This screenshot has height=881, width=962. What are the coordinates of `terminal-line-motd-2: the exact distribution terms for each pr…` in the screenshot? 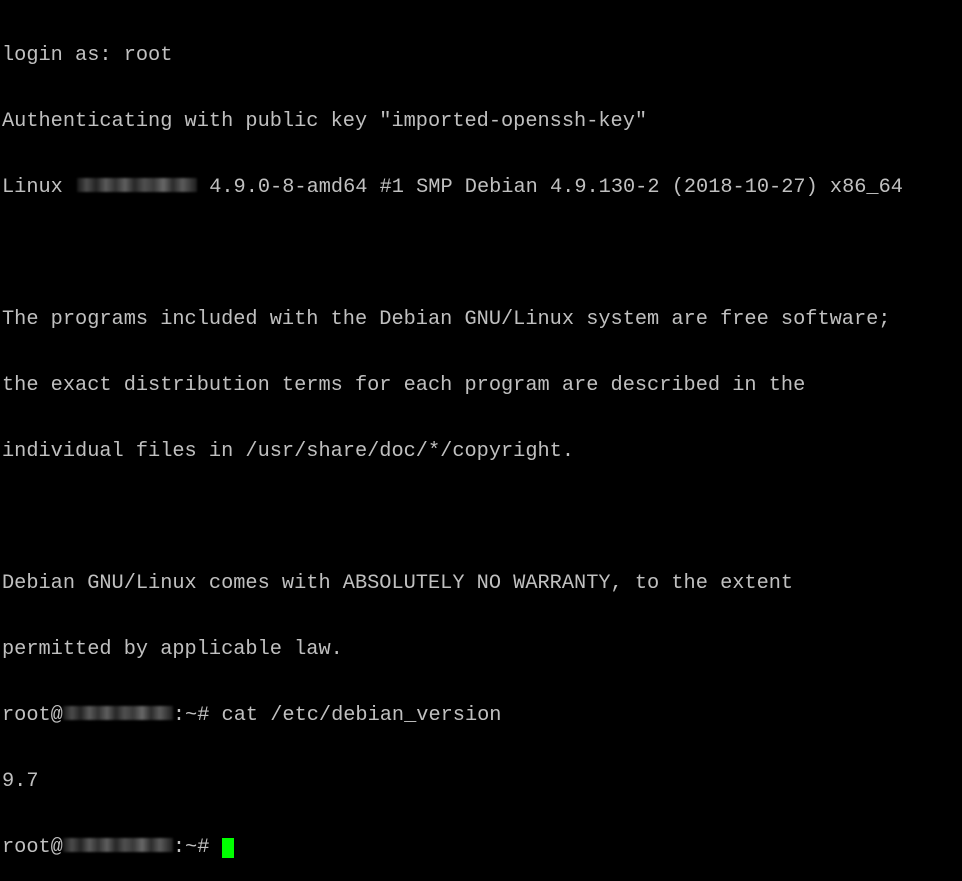 It's located at (404, 385).